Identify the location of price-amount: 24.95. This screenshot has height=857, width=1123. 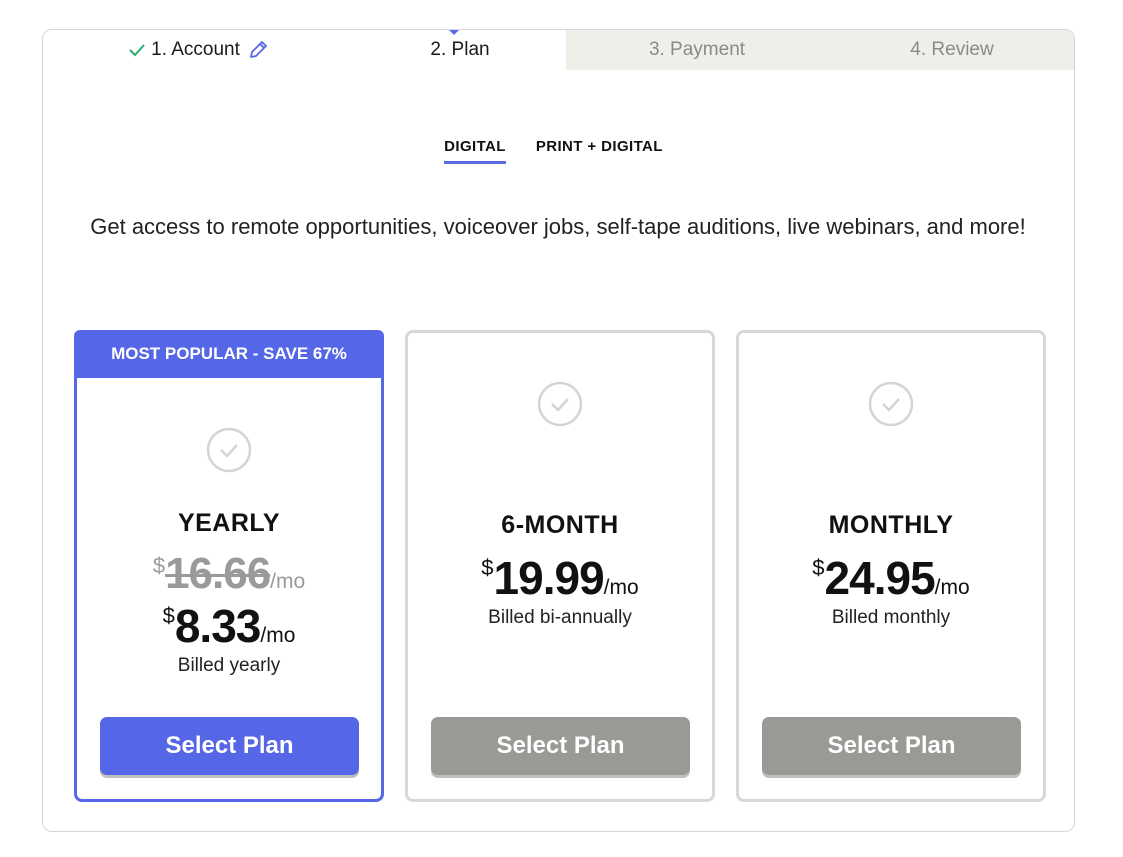
(880, 578).